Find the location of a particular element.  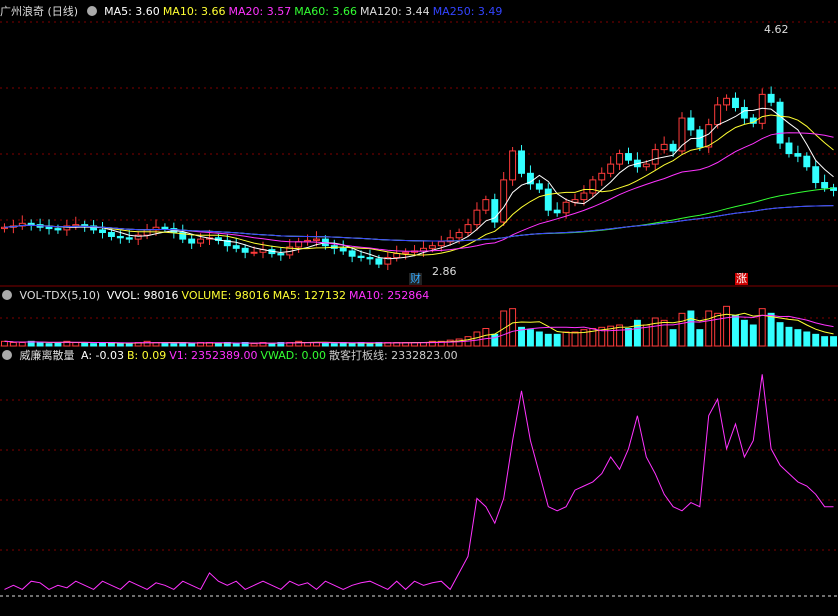

settings-dot-icon is located at coordinates (91, 11).